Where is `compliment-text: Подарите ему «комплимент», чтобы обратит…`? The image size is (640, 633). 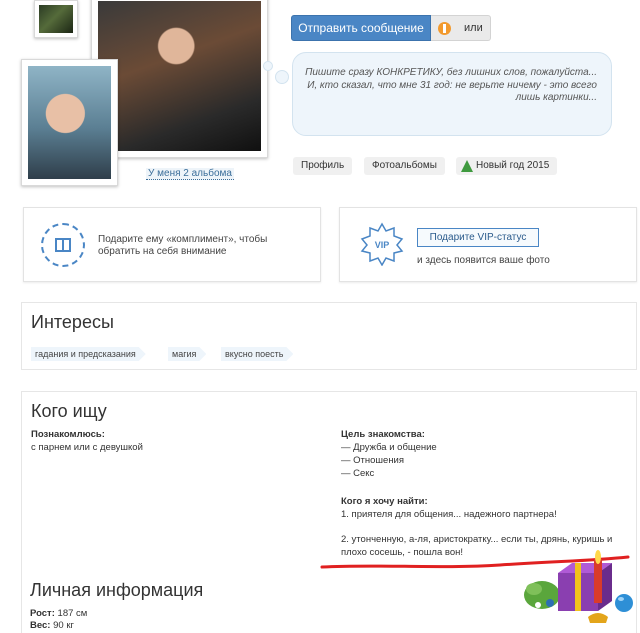
compliment-text: Подарите ему «комплимент», чтобы обратит… is located at coordinates (183, 245).